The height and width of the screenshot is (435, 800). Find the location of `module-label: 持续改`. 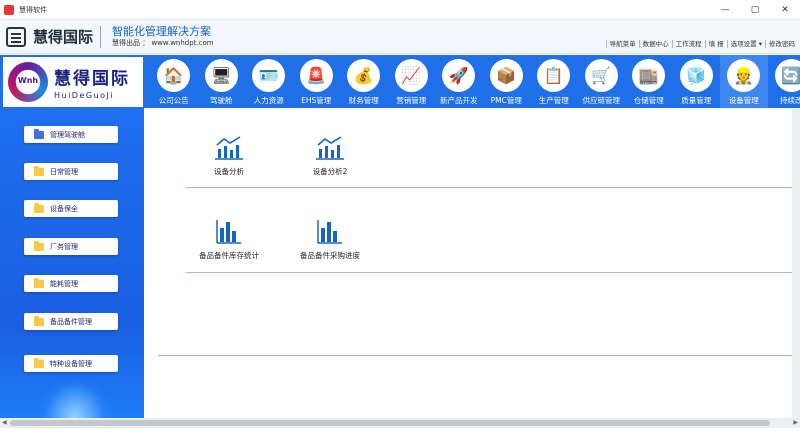

module-label: 持续改 is located at coordinates (790, 100).